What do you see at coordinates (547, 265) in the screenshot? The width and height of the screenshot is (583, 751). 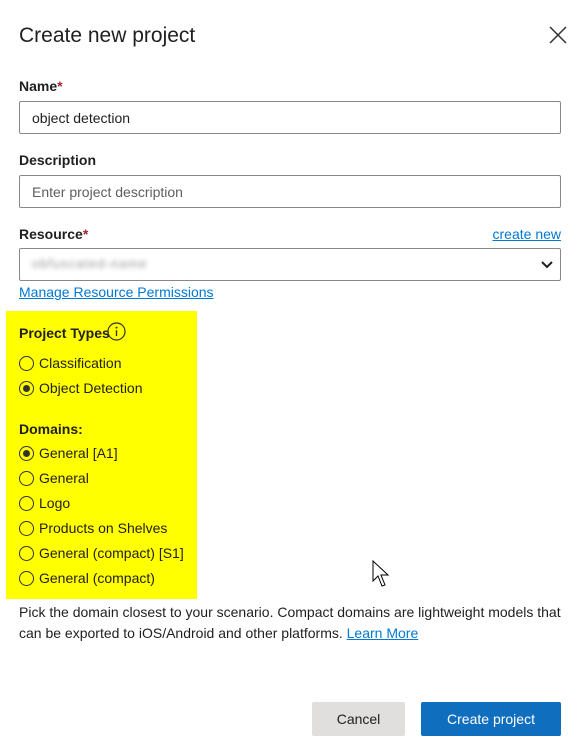 I see `chevron-down-icon` at bounding box center [547, 265].